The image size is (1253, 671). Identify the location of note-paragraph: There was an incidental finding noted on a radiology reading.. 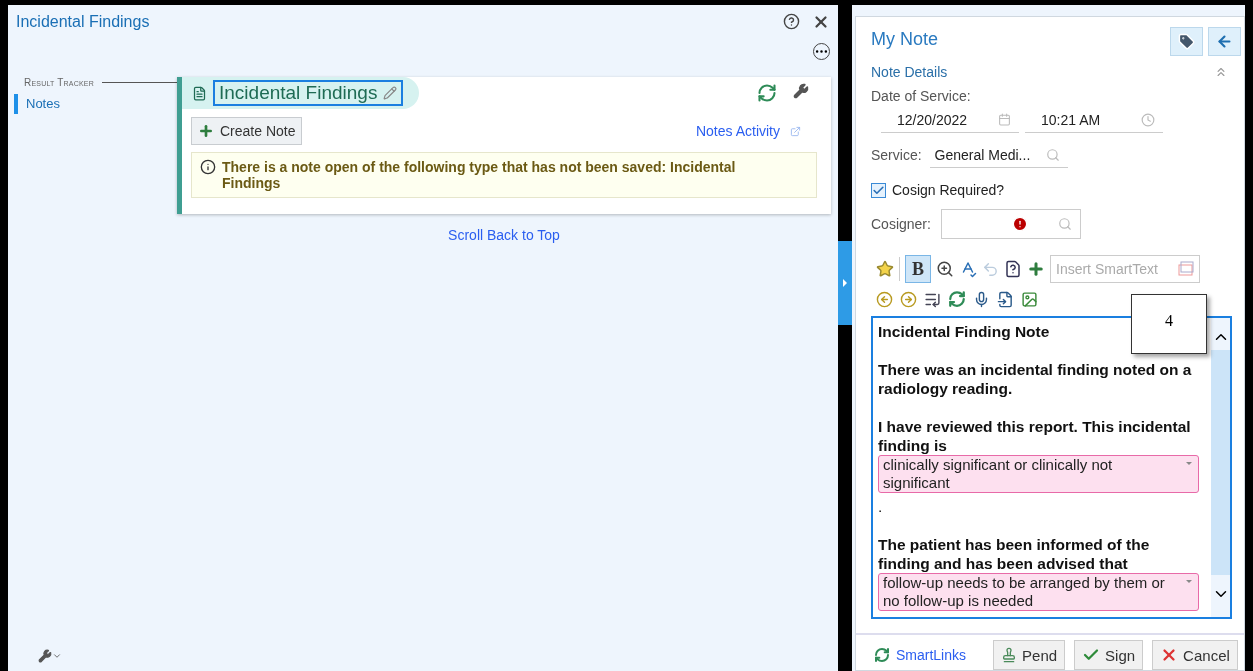
(1035, 379).